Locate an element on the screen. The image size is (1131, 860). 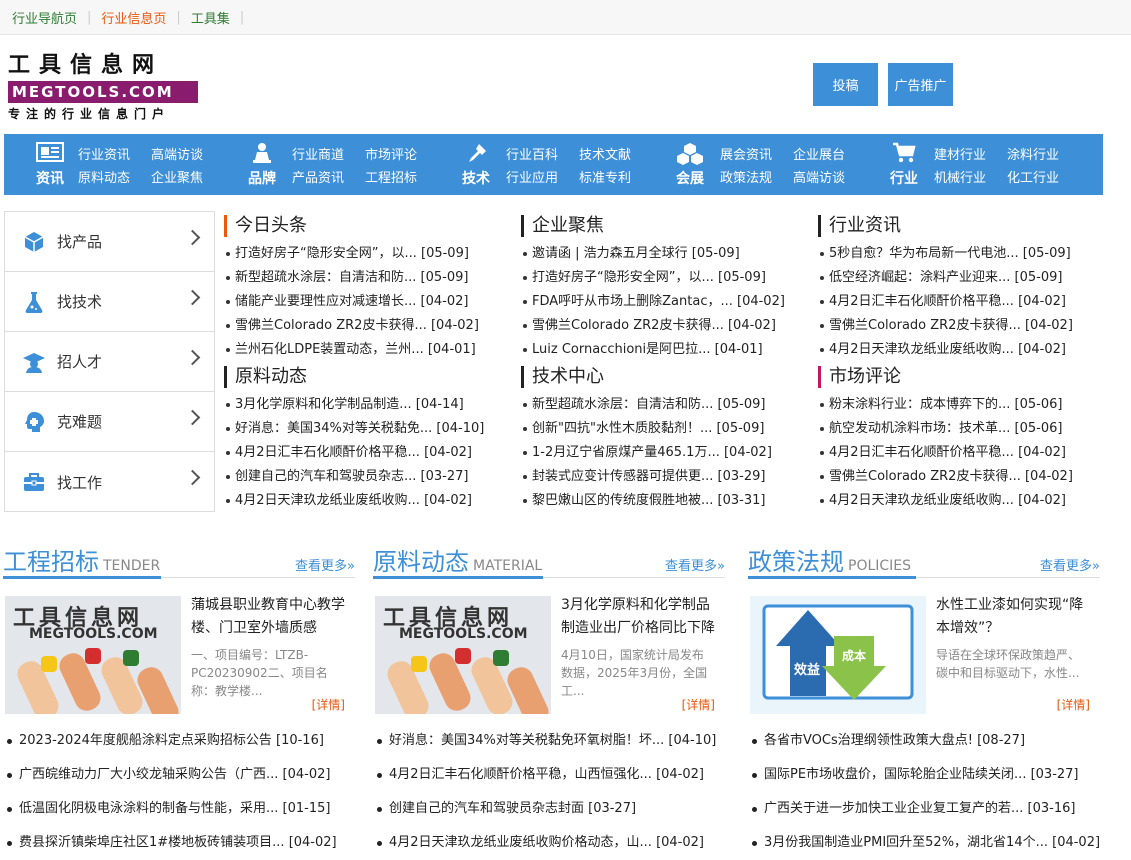
nav-cat-brand: 品牌 is located at coordinates (262, 178).